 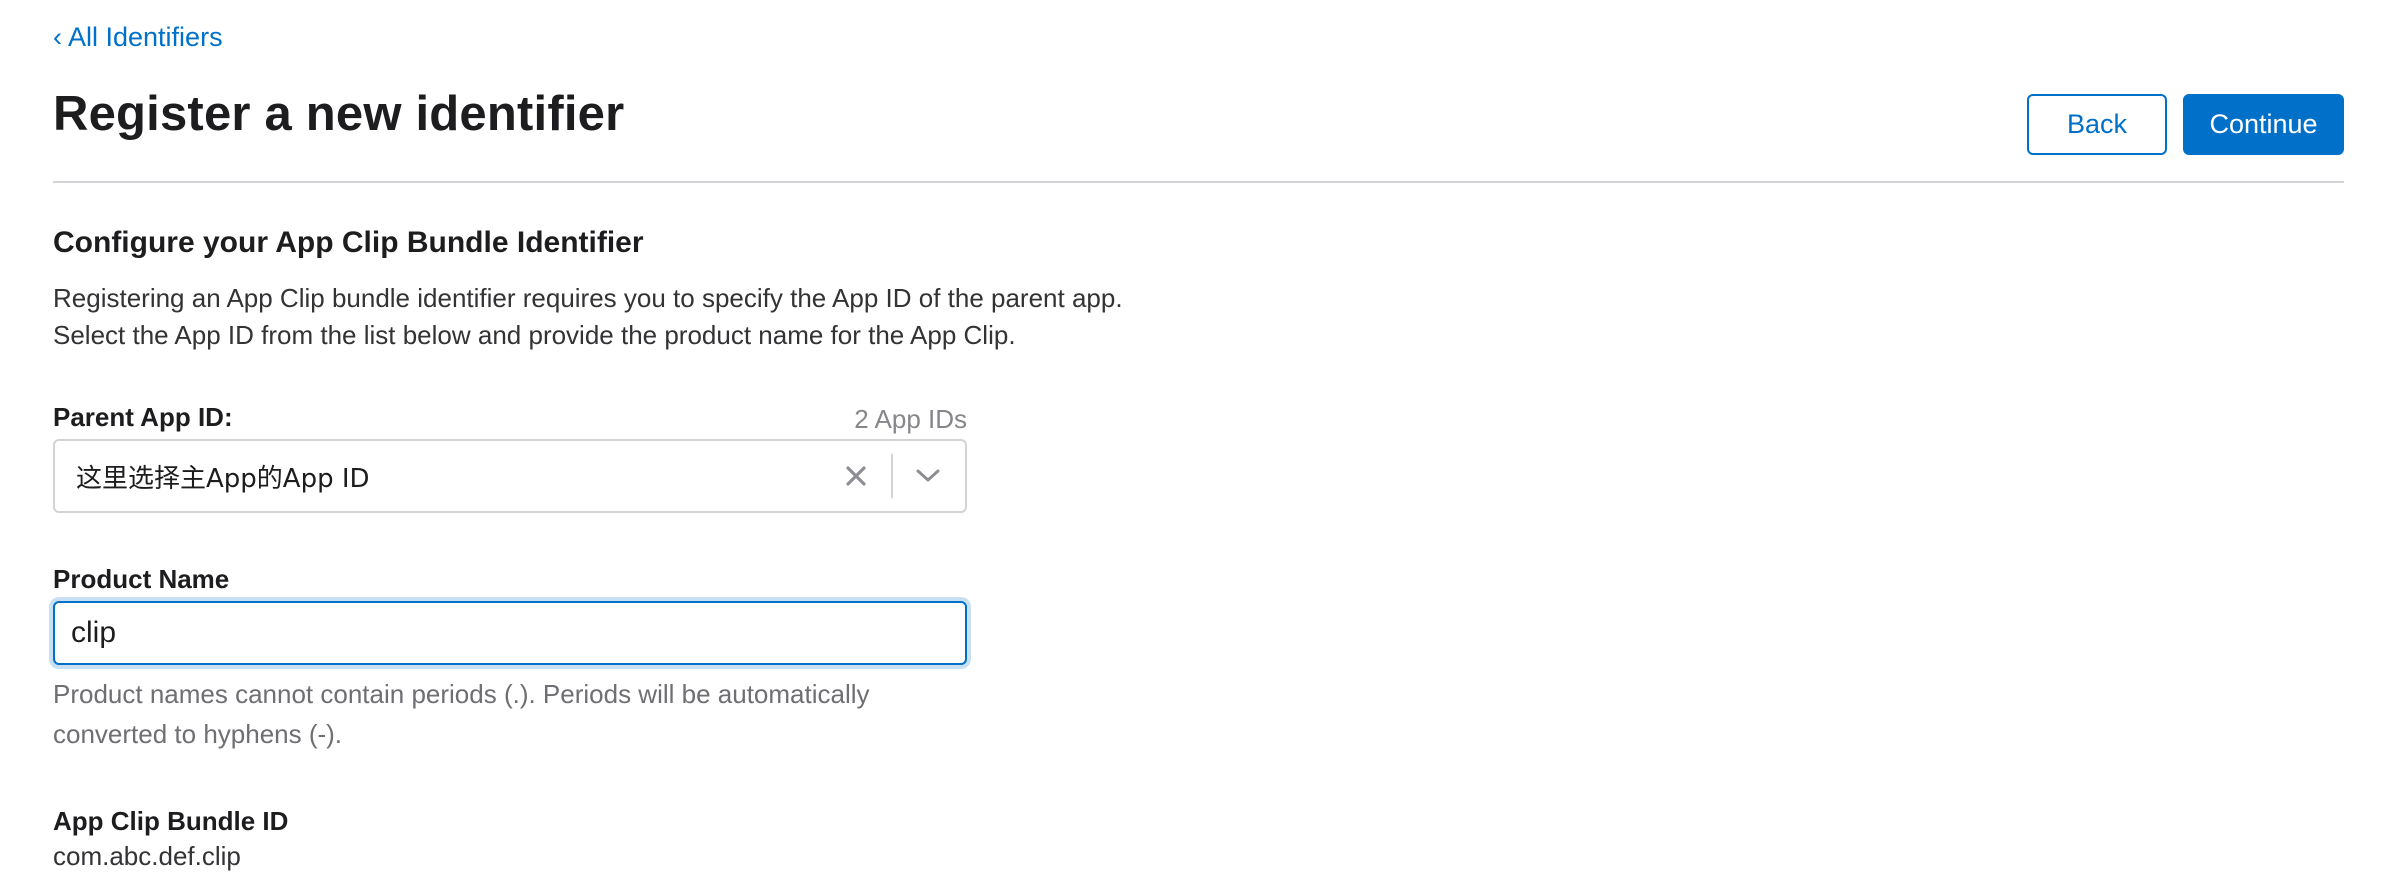 What do you see at coordinates (171, 821) in the screenshot?
I see `app-clip-bundle-id-label: App Clip Bundle ID` at bounding box center [171, 821].